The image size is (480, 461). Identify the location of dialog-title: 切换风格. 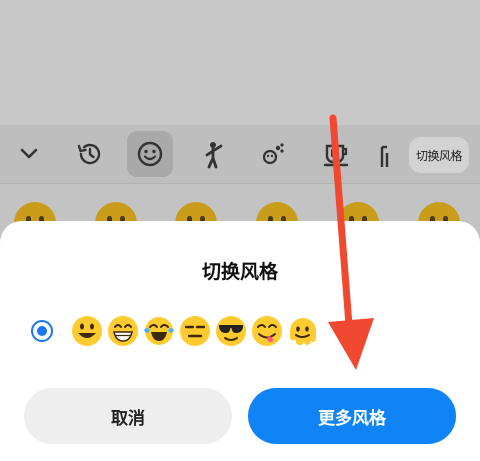
(239, 272).